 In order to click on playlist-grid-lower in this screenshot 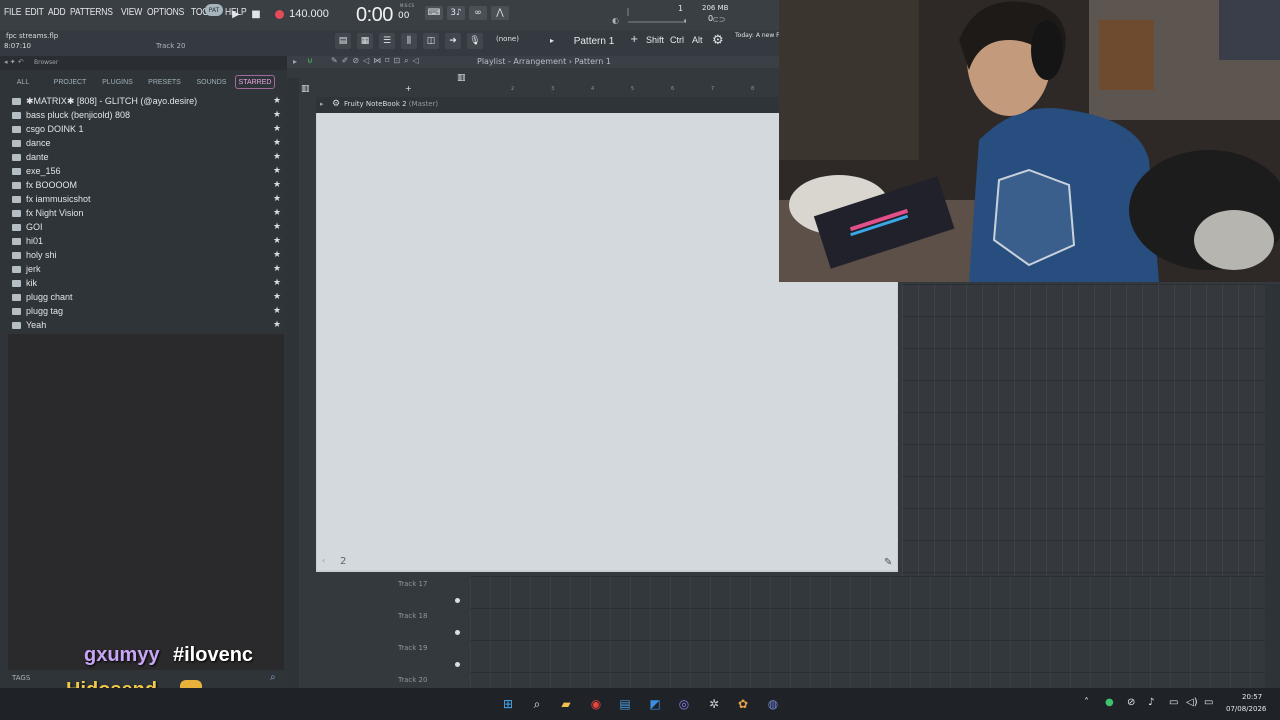, I will do `click(875, 632)`.